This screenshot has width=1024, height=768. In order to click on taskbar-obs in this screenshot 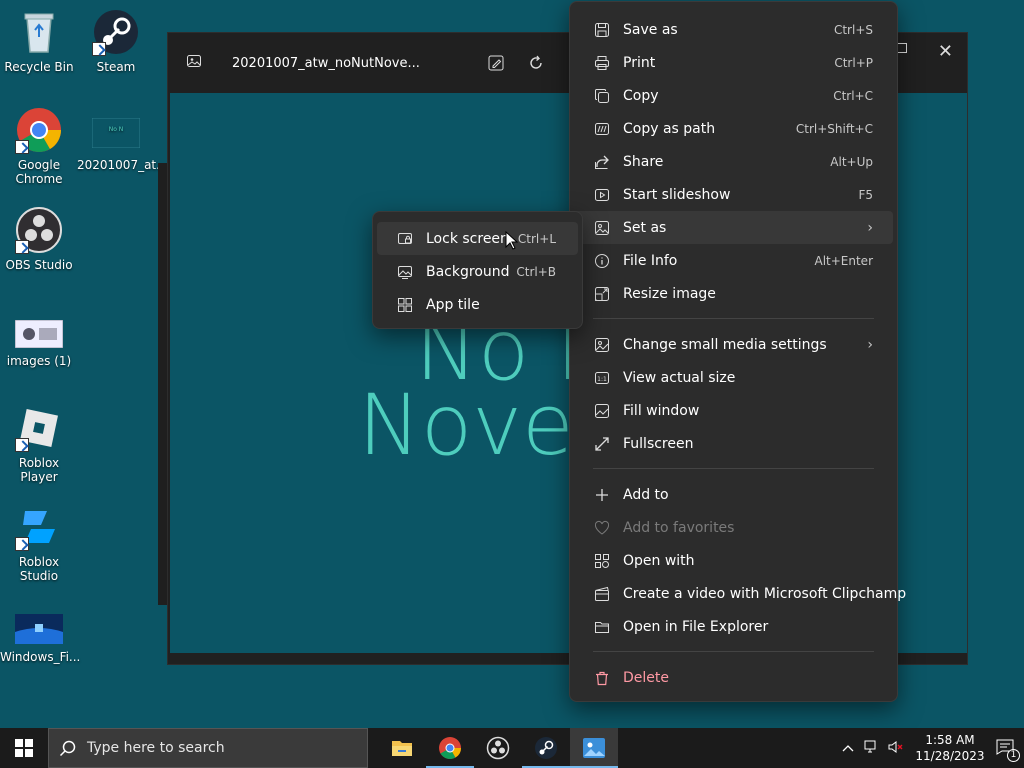, I will do `click(498, 748)`.